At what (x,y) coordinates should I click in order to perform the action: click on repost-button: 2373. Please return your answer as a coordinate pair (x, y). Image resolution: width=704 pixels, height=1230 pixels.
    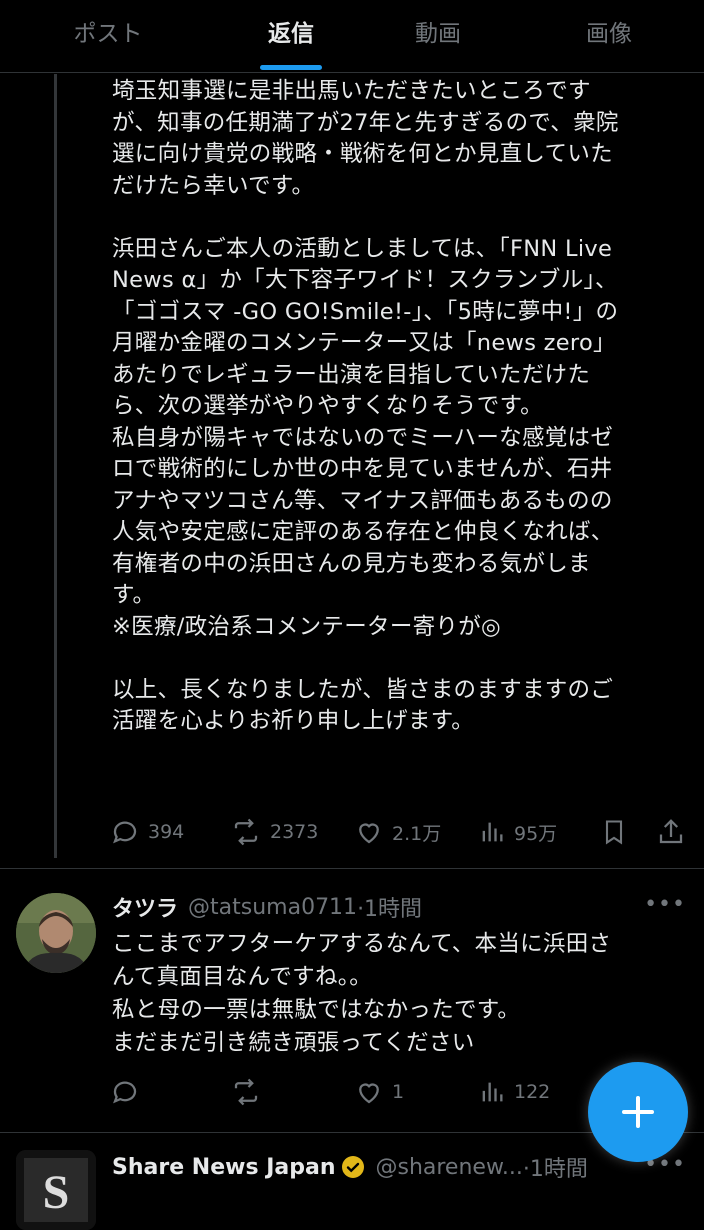
    Looking at the image, I should click on (274, 832).